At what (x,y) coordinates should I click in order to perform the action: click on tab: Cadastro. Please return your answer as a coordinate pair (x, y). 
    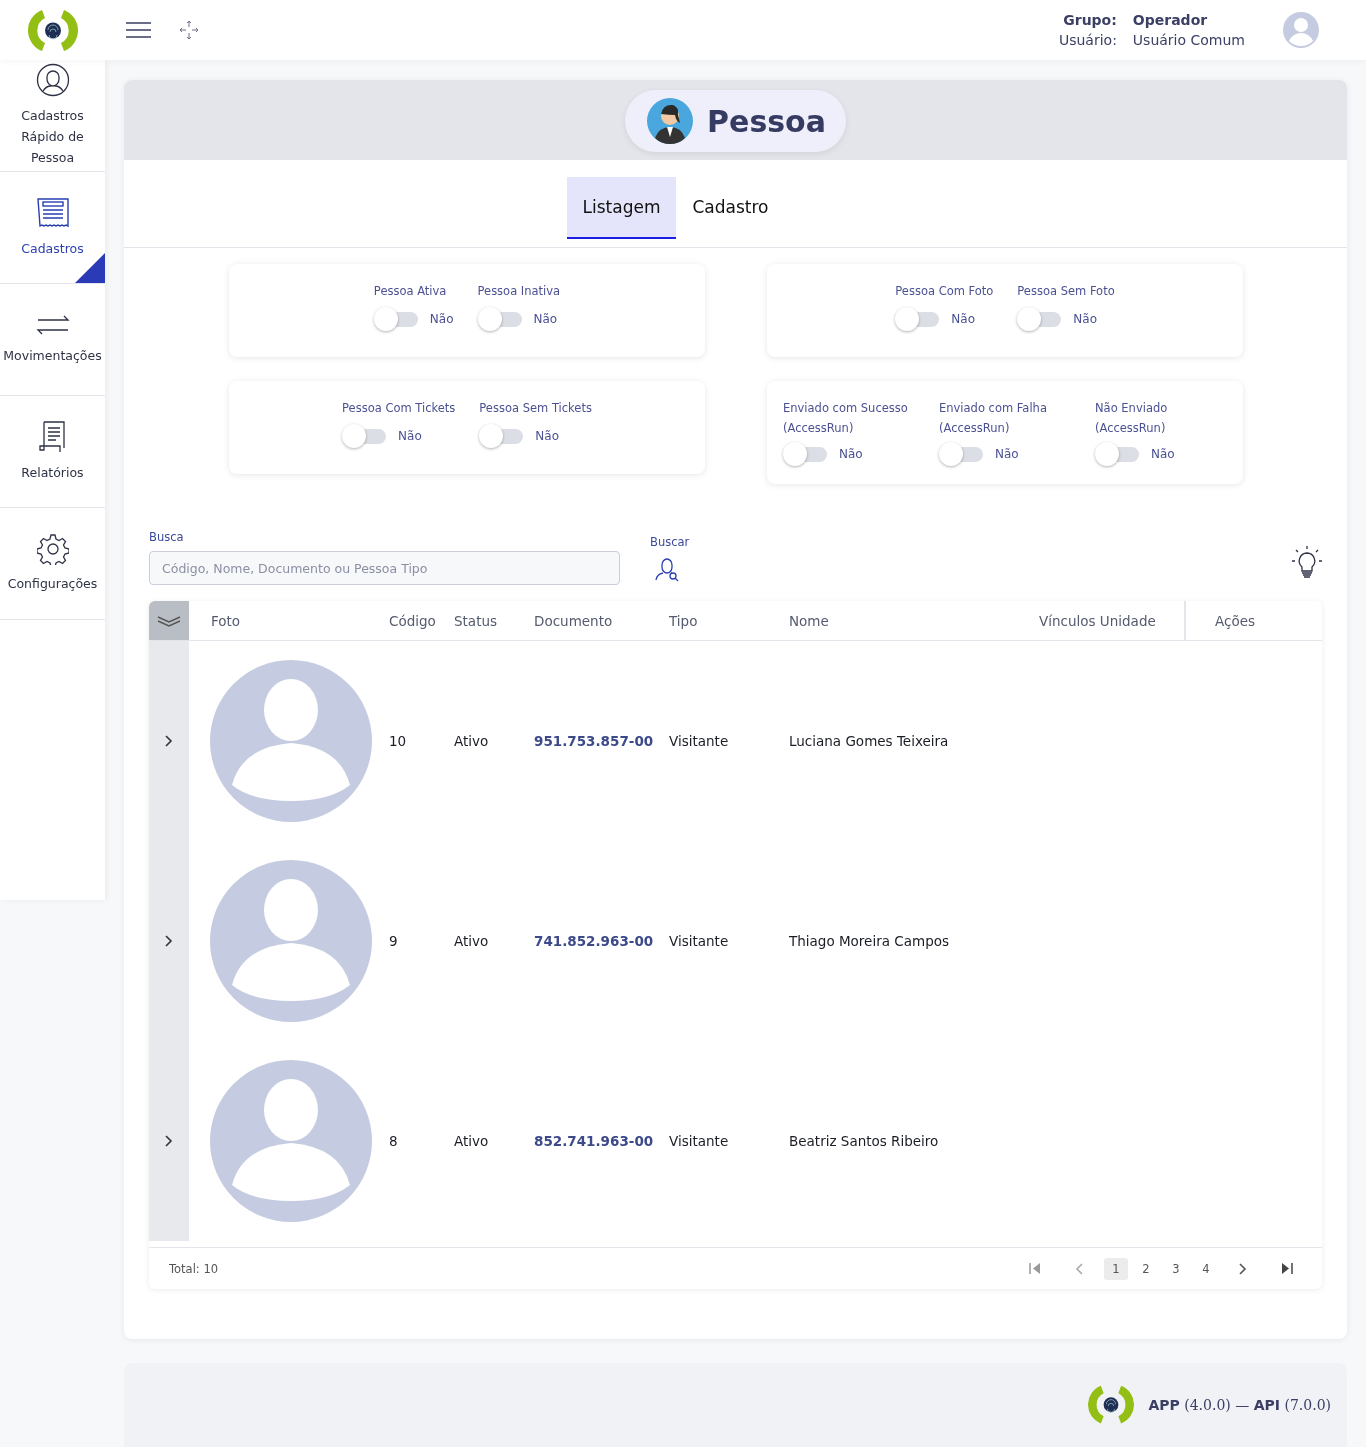
    Looking at the image, I should click on (730, 208).